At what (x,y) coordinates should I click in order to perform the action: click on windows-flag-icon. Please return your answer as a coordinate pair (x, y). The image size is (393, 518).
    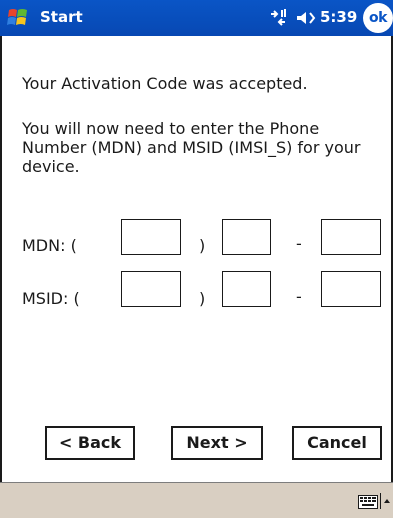
    Looking at the image, I should click on (19, 18).